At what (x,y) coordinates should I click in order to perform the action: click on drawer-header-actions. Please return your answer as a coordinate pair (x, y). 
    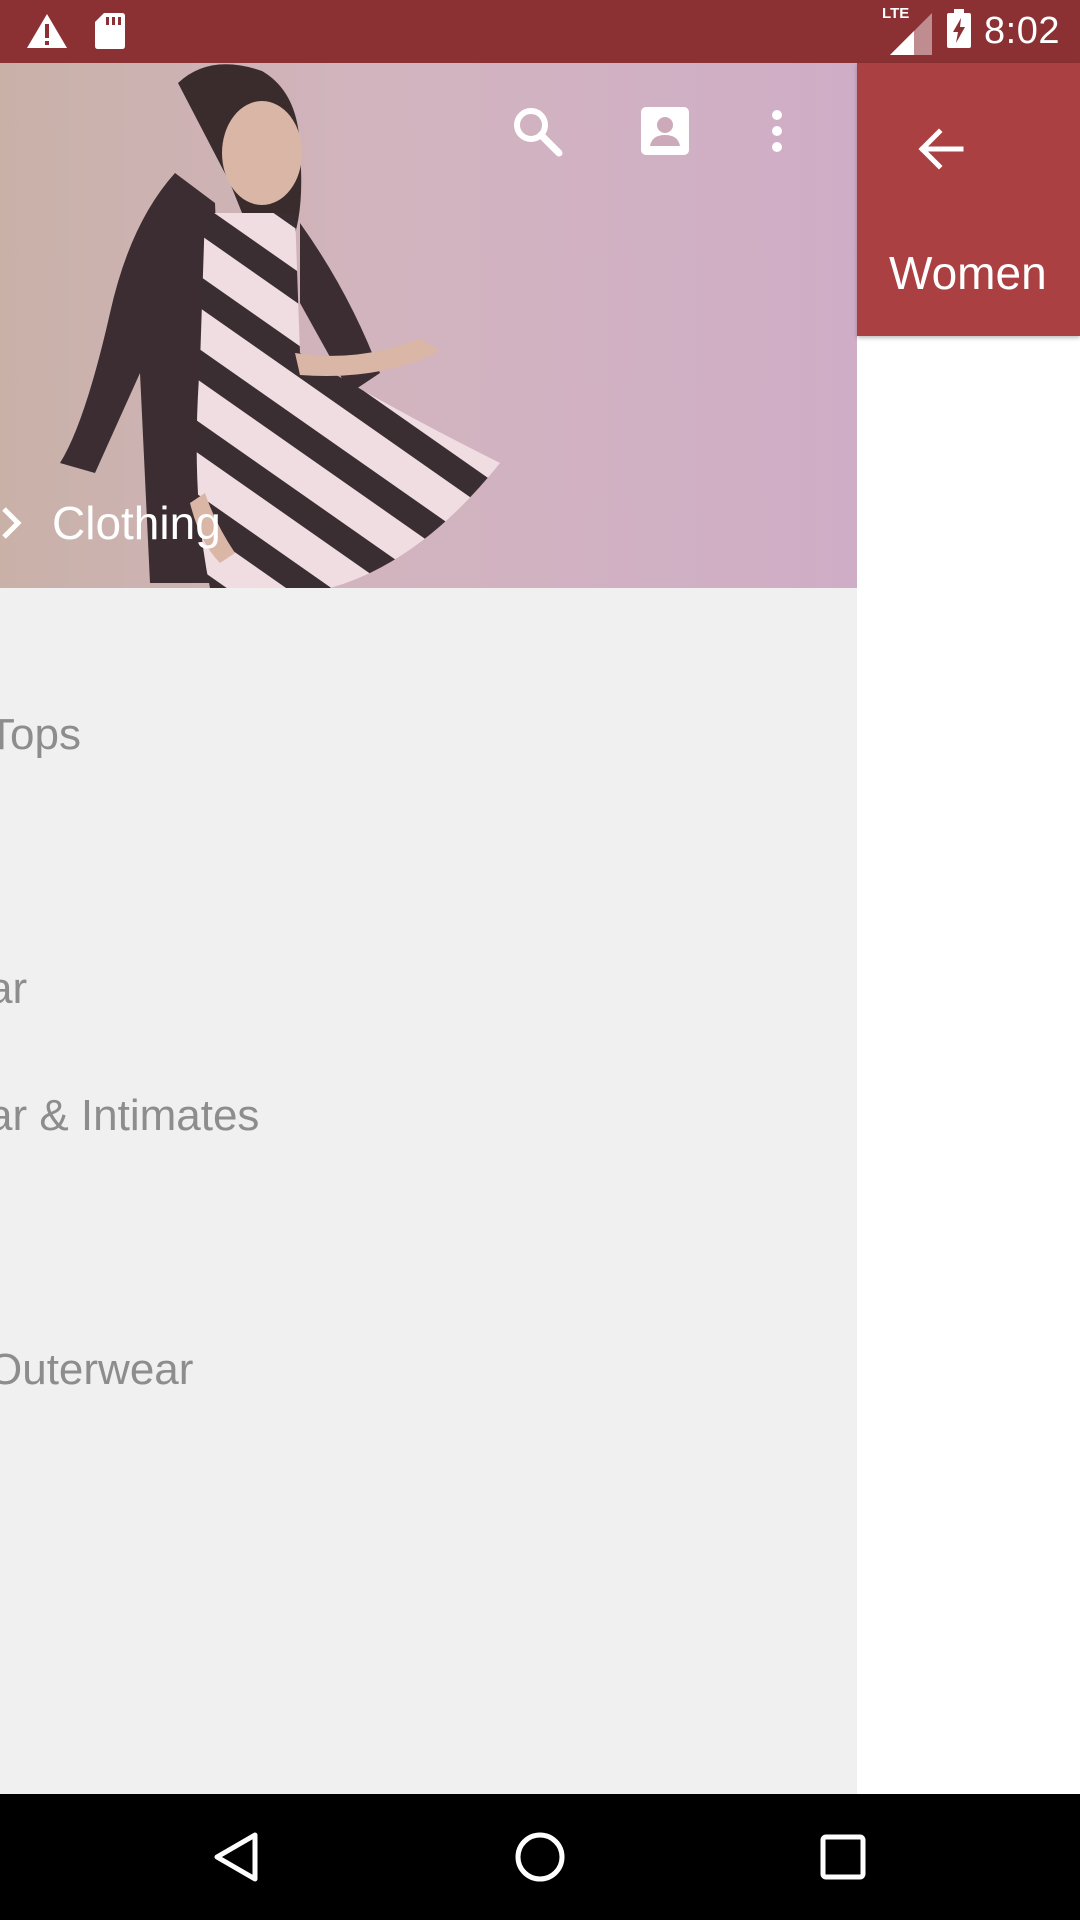
    Looking at the image, I should click on (682, 131).